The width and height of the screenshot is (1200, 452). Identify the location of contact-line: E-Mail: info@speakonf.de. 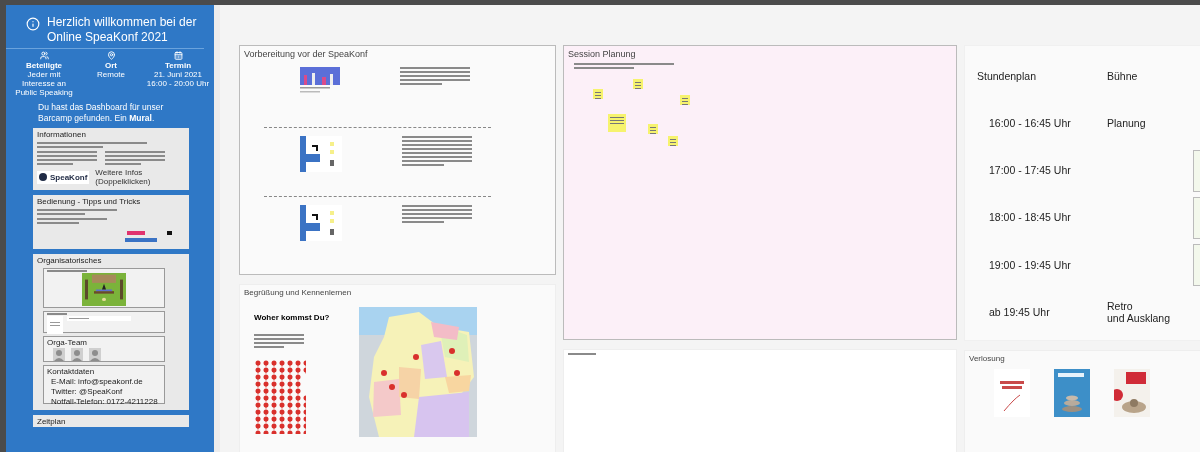
(97, 381).